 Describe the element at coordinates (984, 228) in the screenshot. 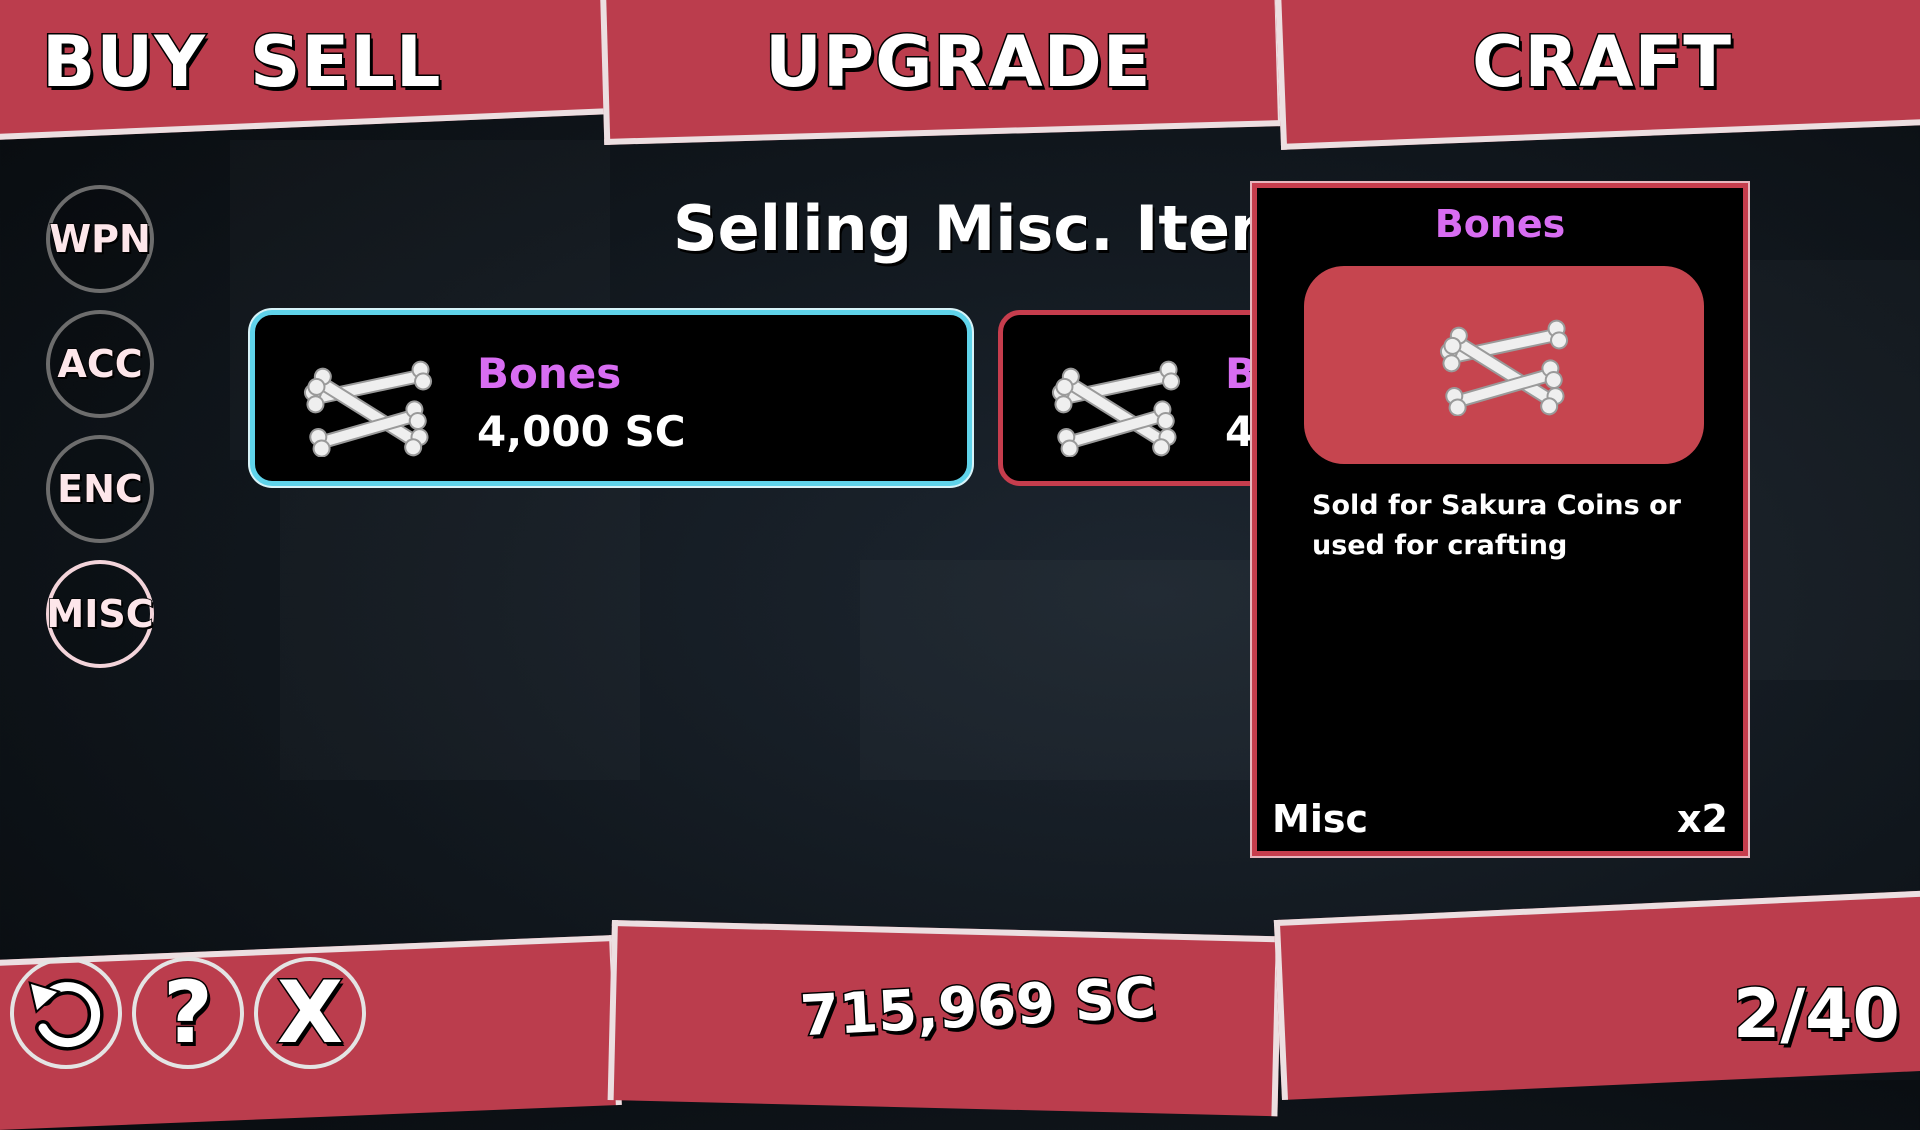

I see `page-title: Selling Misc. Item` at that location.